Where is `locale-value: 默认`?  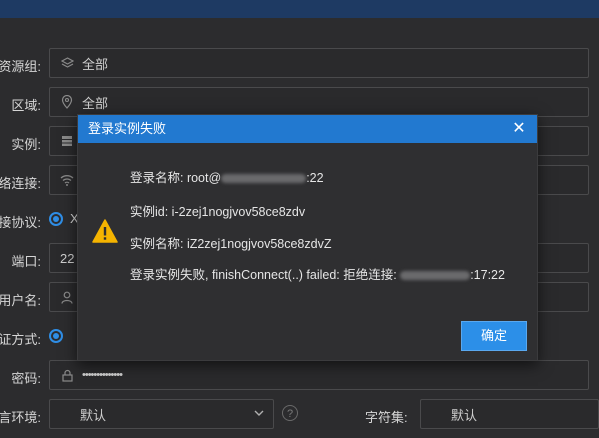
locale-value: 默认 is located at coordinates (93, 415).